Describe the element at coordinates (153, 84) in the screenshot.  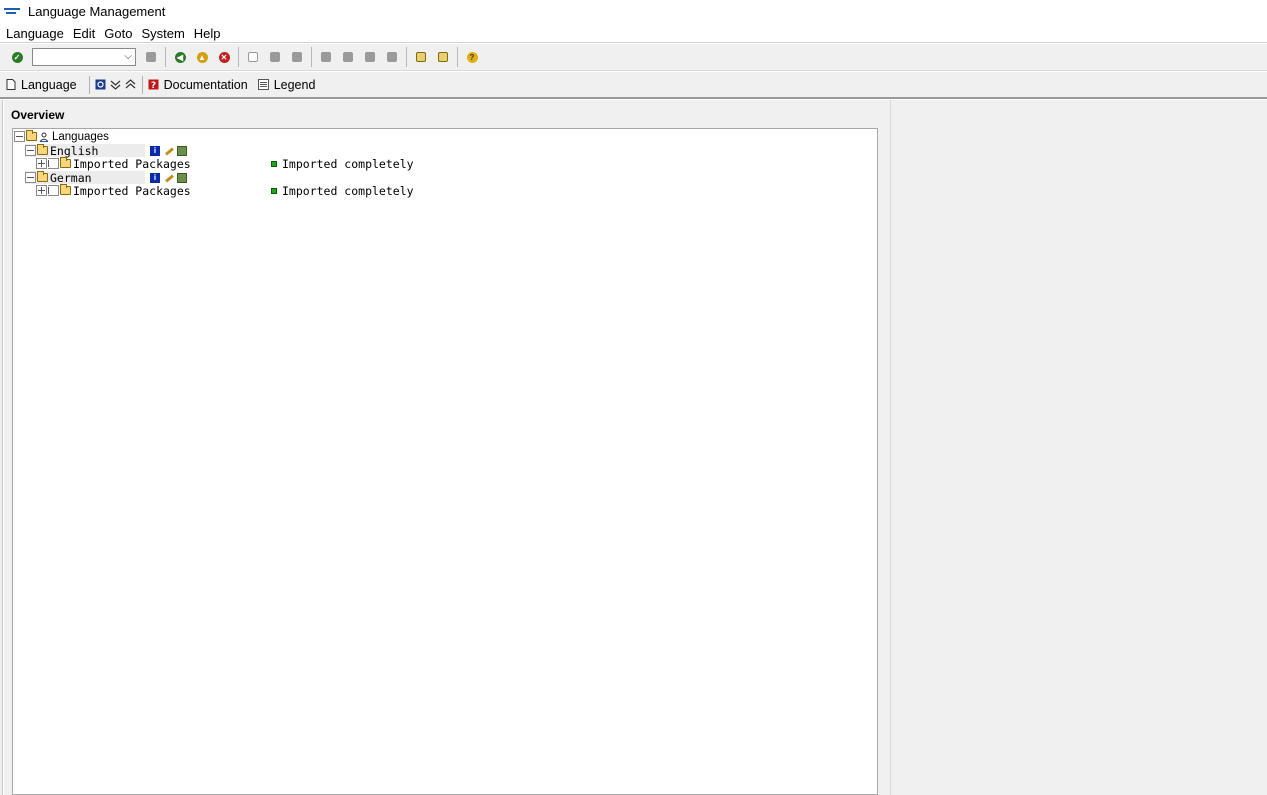
I see `documentation-icon: ?` at that location.